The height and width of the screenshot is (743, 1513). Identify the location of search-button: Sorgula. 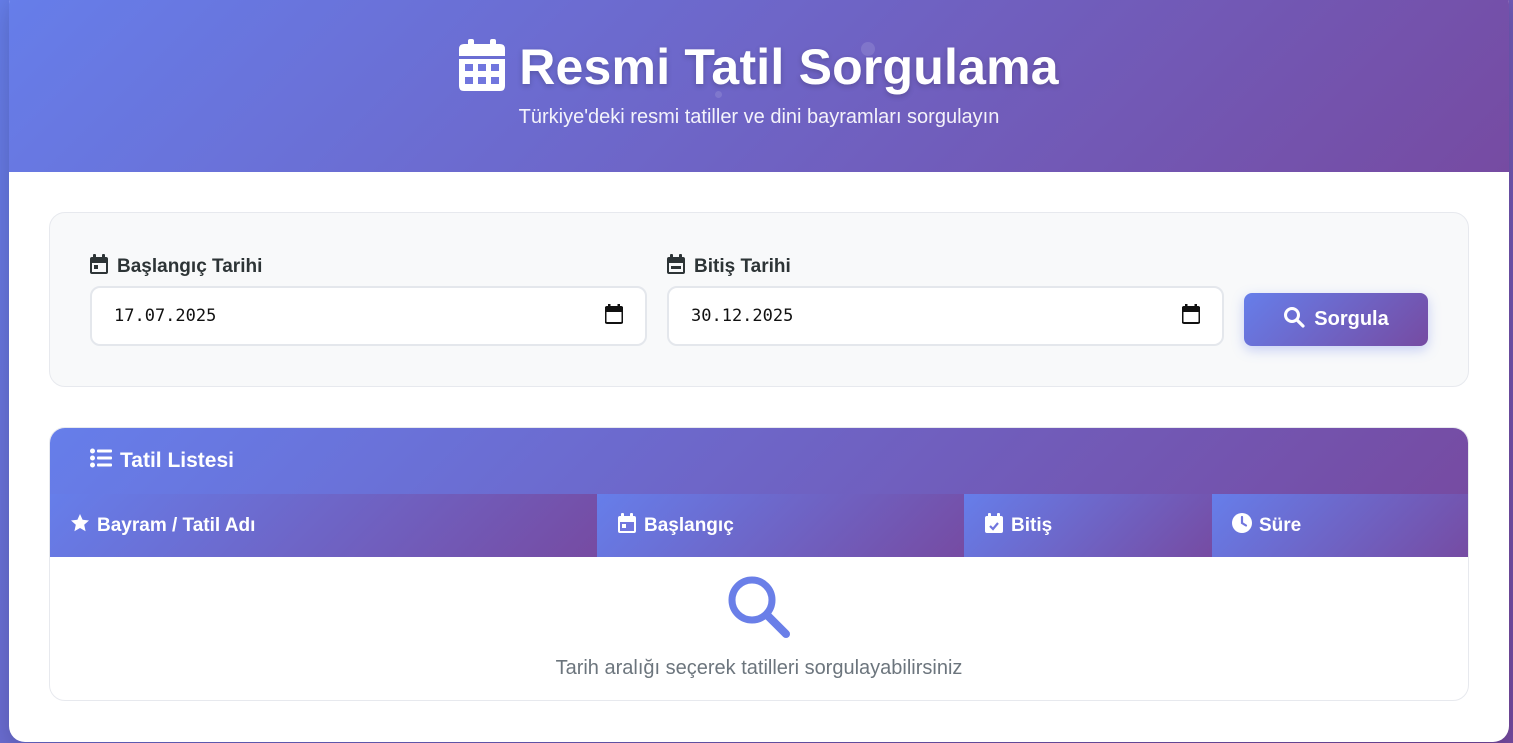
(1336, 319).